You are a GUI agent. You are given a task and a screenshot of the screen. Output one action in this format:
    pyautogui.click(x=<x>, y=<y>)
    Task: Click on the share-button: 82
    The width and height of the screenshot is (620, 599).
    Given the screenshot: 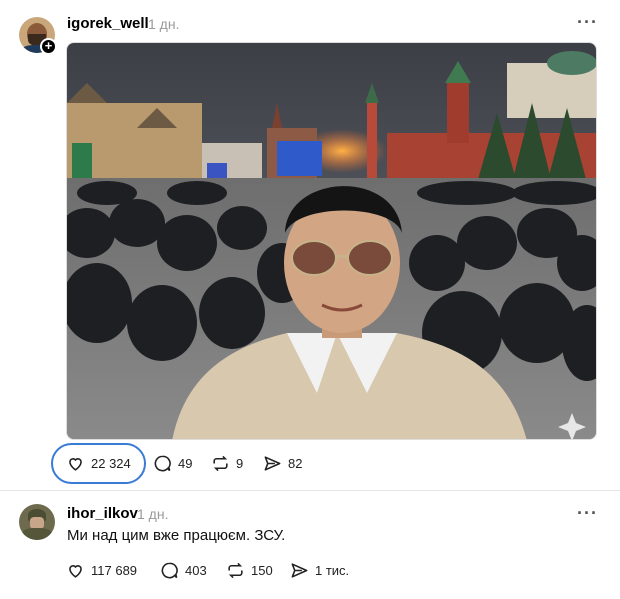 What is the action you would take?
    pyautogui.click(x=282, y=463)
    